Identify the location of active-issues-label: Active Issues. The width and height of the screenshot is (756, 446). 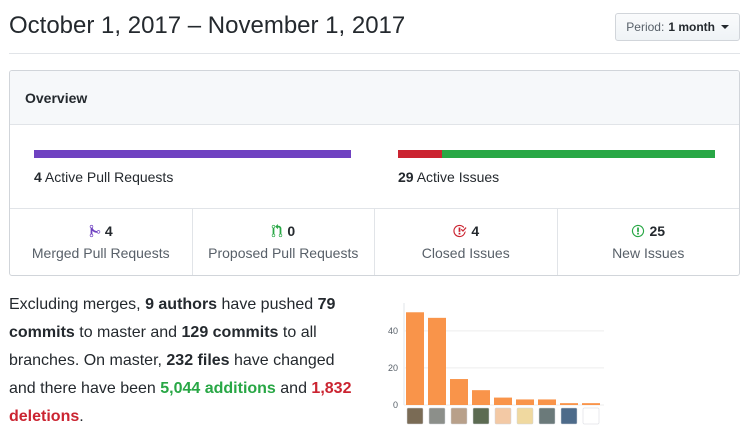
(458, 177).